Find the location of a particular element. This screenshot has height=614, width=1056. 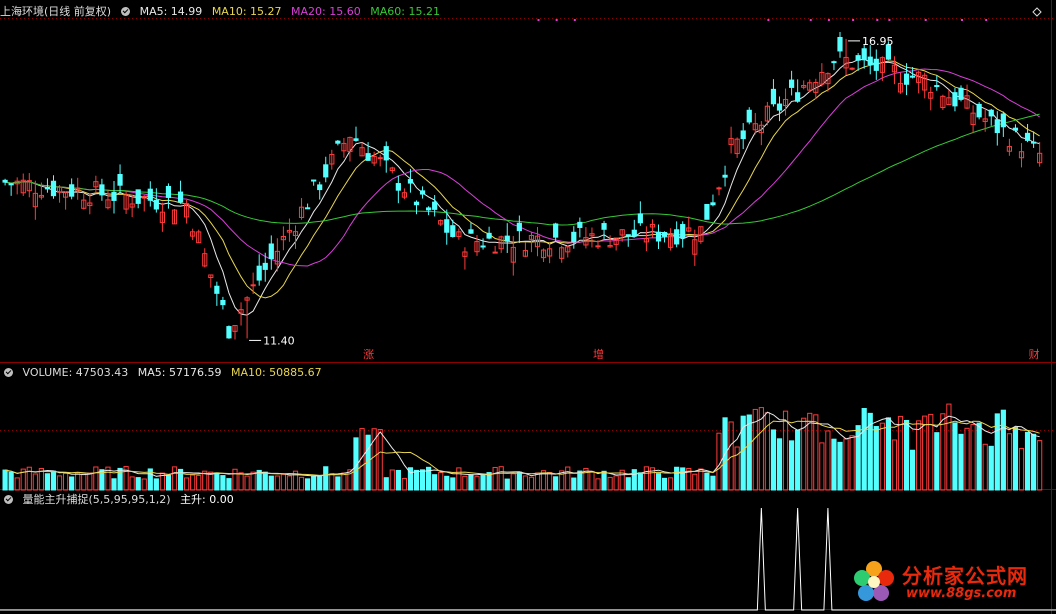

volume-settings-icon is located at coordinates (8, 372).